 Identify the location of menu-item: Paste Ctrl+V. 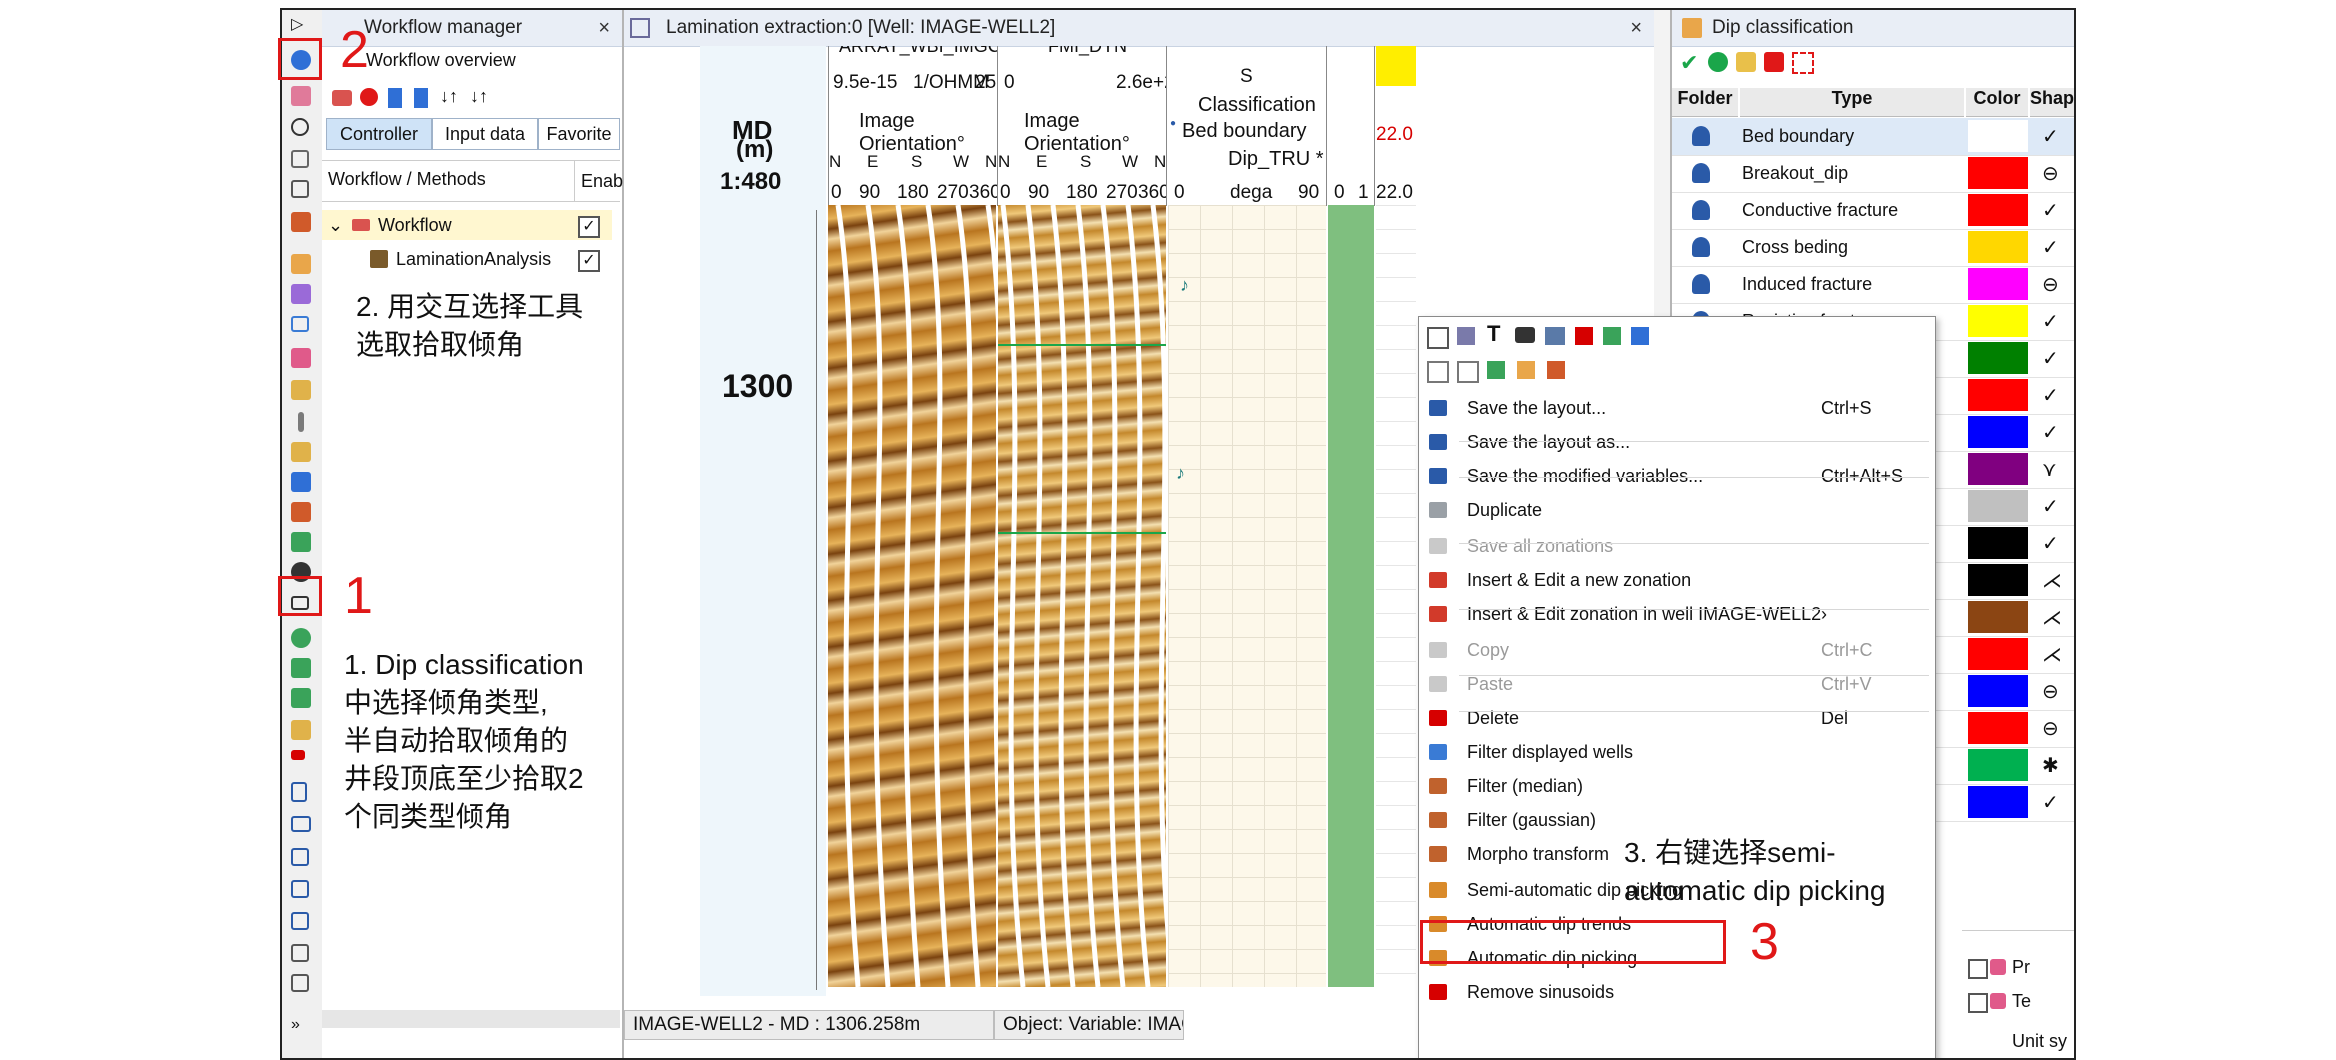
(1677, 684).